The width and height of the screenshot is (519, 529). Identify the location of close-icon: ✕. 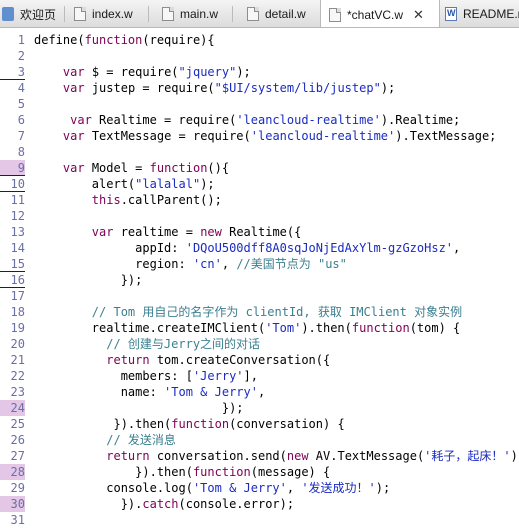
(418, 15).